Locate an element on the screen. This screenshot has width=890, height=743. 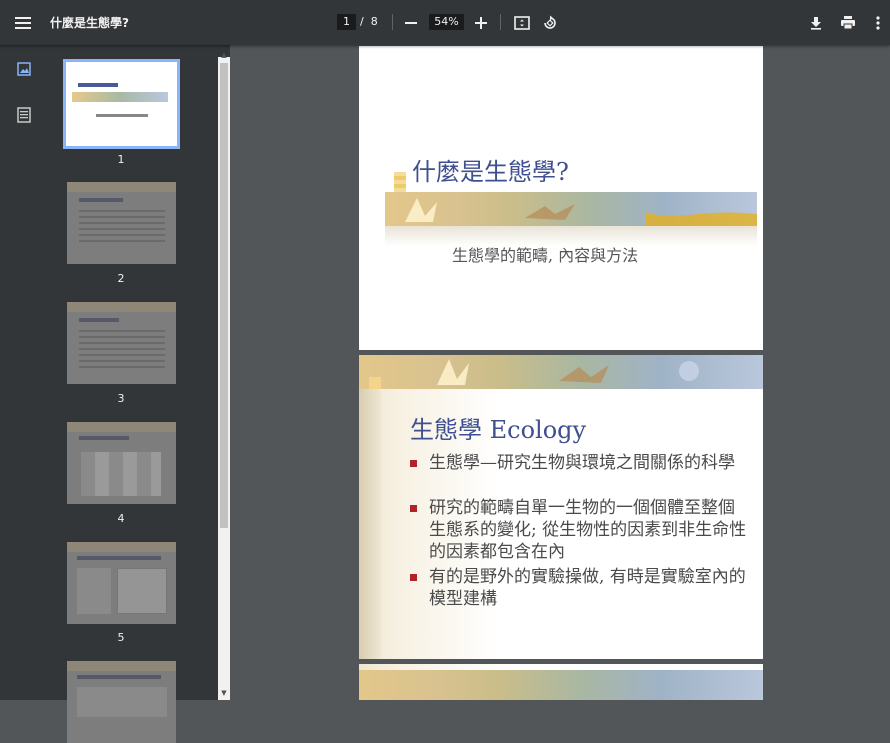
title-accent-block is located at coordinates (375, 383).